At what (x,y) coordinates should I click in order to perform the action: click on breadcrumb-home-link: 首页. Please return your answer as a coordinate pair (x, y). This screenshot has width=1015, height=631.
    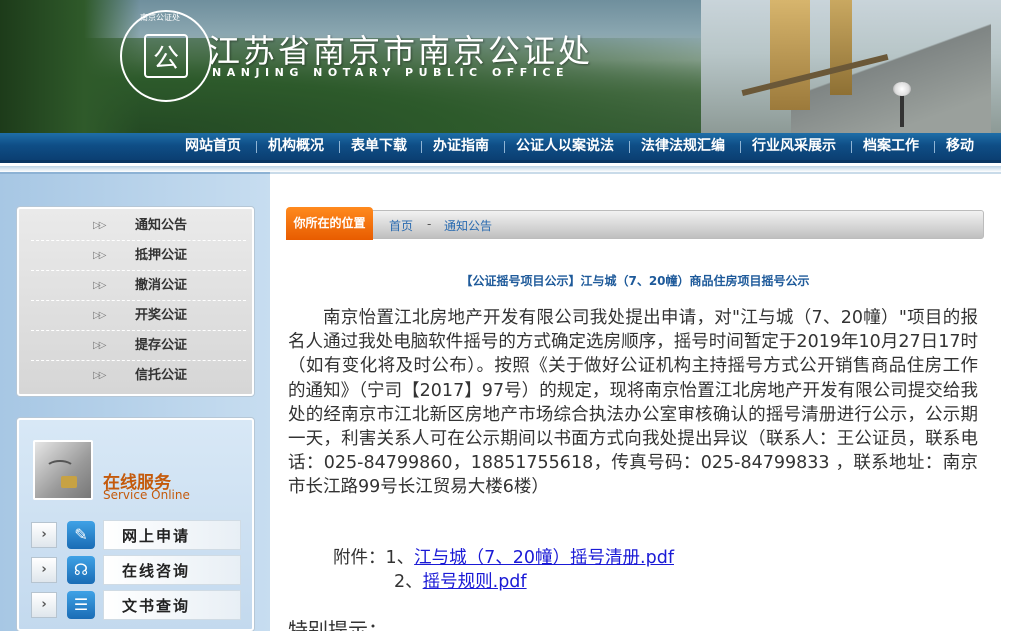
    Looking at the image, I should click on (401, 225).